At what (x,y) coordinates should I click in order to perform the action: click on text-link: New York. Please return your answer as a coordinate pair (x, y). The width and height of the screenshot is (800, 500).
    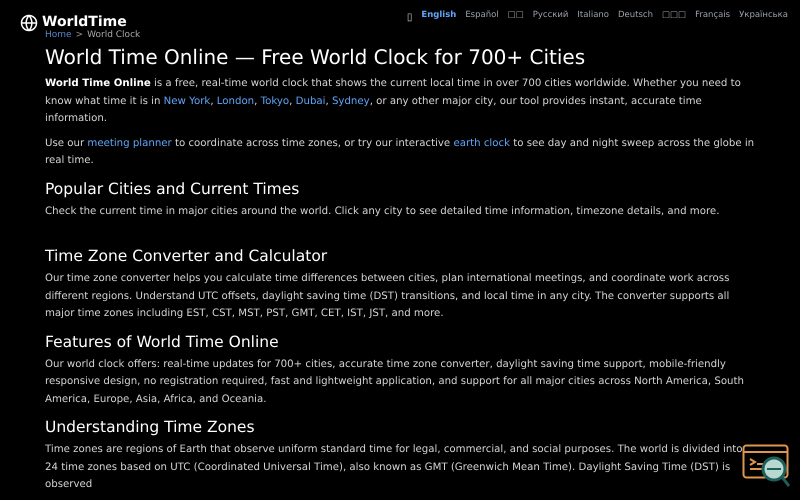
    Looking at the image, I should click on (187, 101).